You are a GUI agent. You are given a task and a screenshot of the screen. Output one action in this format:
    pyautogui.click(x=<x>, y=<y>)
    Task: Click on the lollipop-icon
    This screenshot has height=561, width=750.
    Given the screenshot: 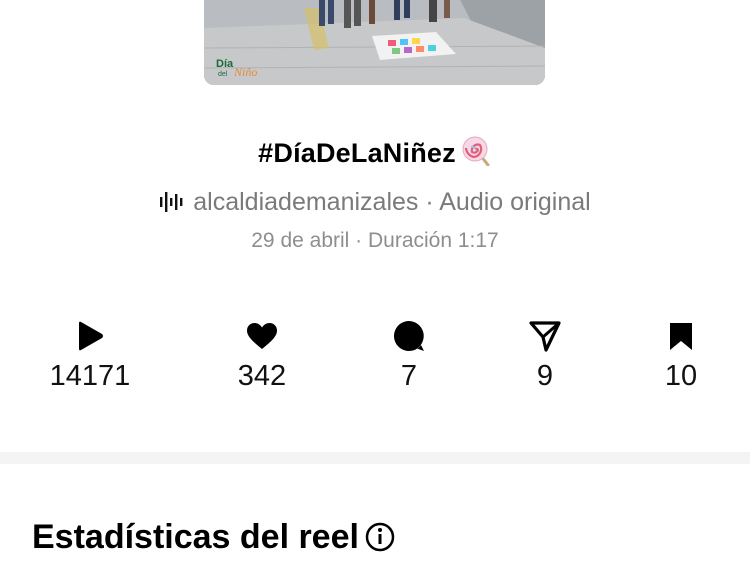 What is the action you would take?
    pyautogui.click(x=477, y=154)
    